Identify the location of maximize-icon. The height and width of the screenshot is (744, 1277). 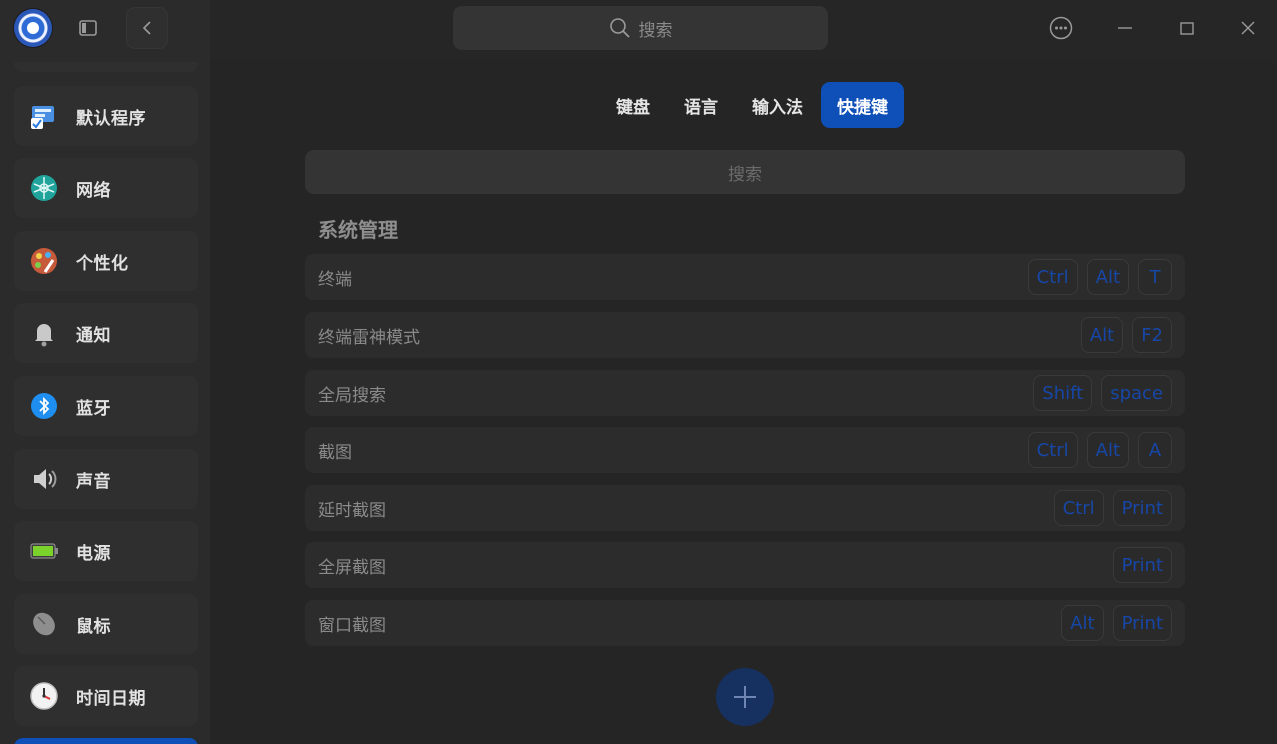
(1187, 28).